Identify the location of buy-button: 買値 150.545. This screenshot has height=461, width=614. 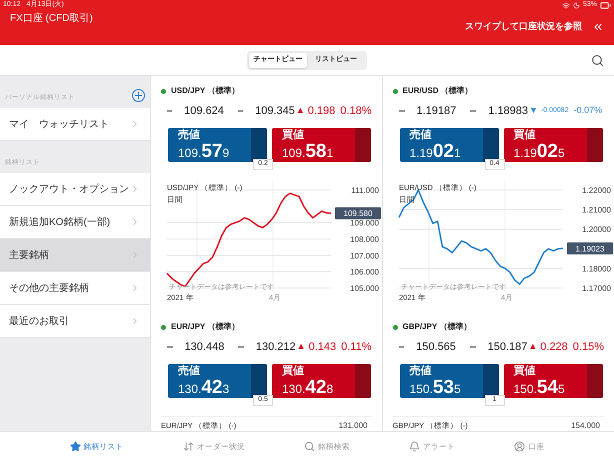
(553, 381).